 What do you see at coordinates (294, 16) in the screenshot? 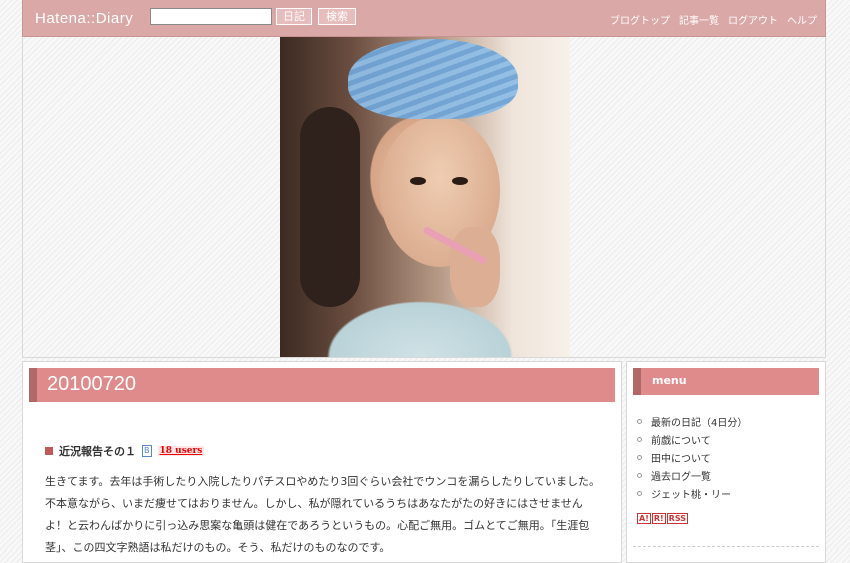
I see `diary-search-button: 日記` at bounding box center [294, 16].